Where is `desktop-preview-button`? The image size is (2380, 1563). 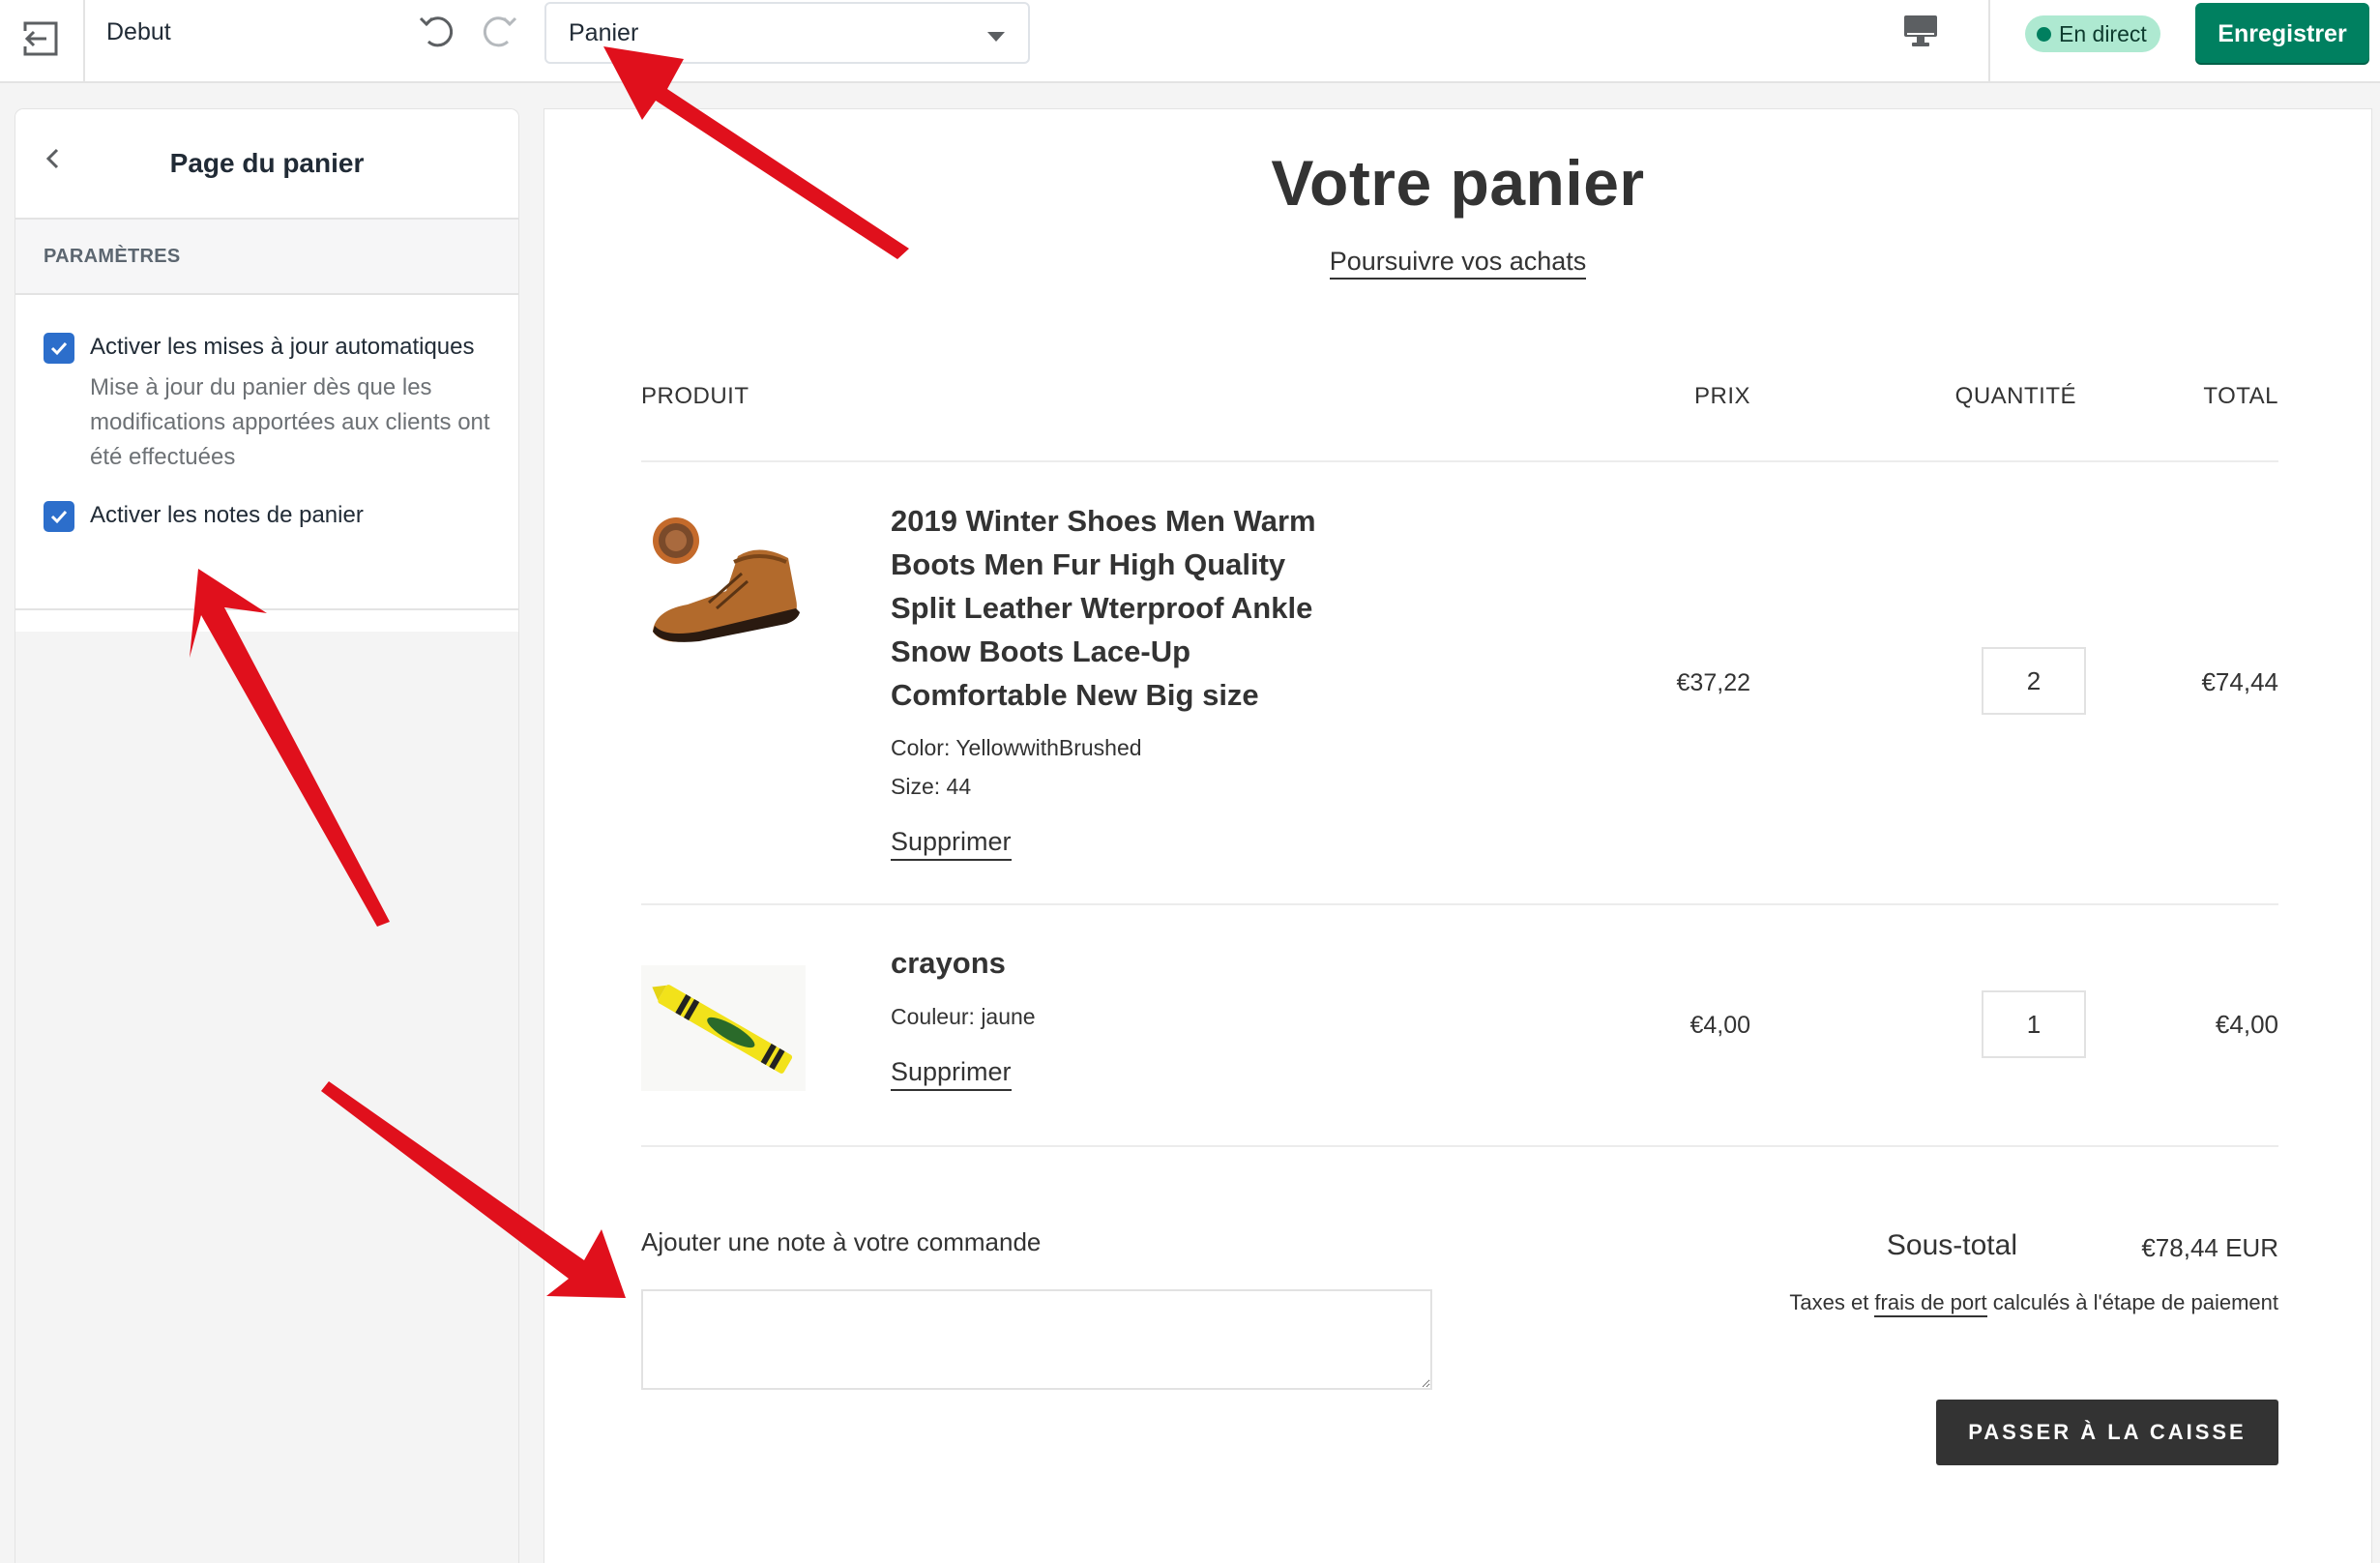
desktop-preview-button is located at coordinates (1921, 33).